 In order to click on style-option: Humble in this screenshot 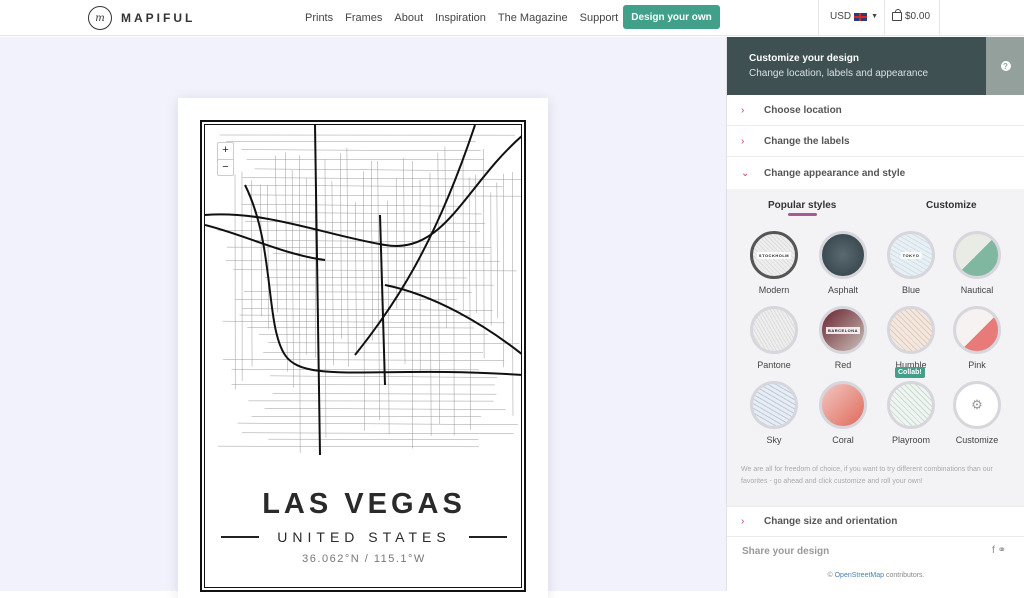, I will do `click(911, 338)`.